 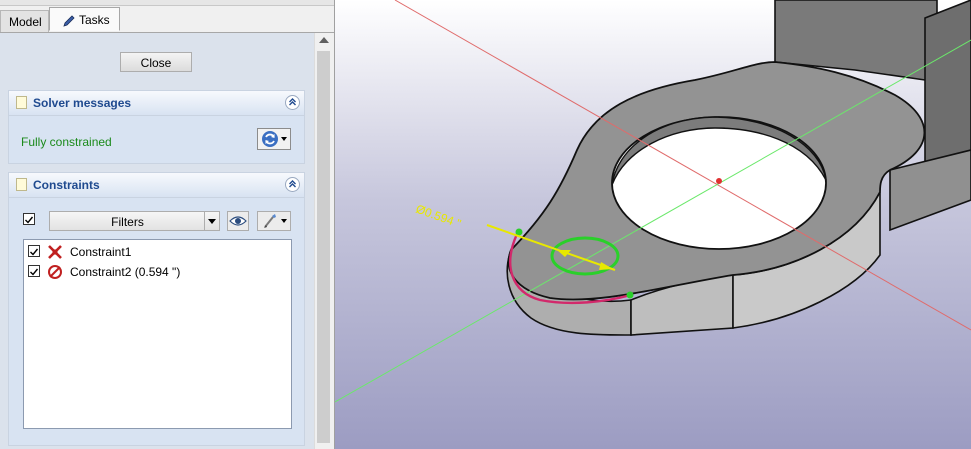 I want to click on filters-dropdown-arrow, so click(x=211, y=221).